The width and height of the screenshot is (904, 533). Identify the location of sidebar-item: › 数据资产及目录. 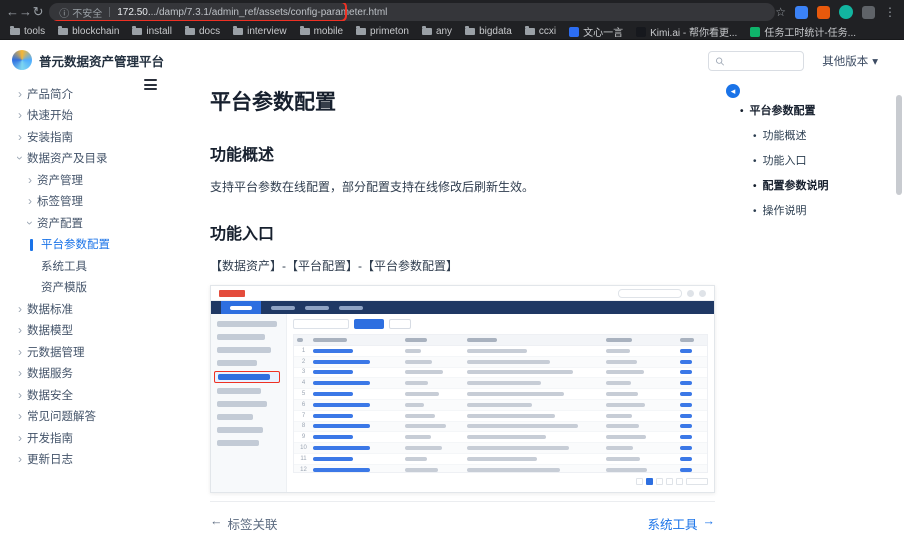
(89, 159).